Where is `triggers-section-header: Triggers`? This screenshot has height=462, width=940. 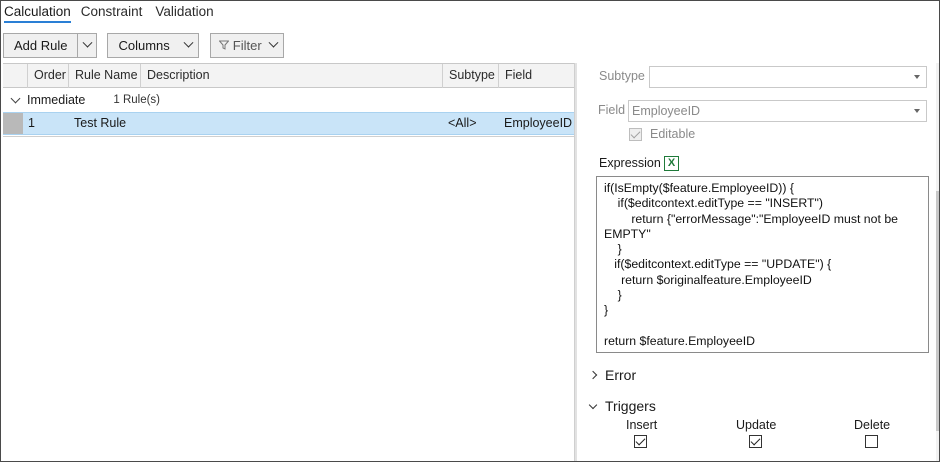
triggers-section-header: Triggers is located at coordinates (622, 406).